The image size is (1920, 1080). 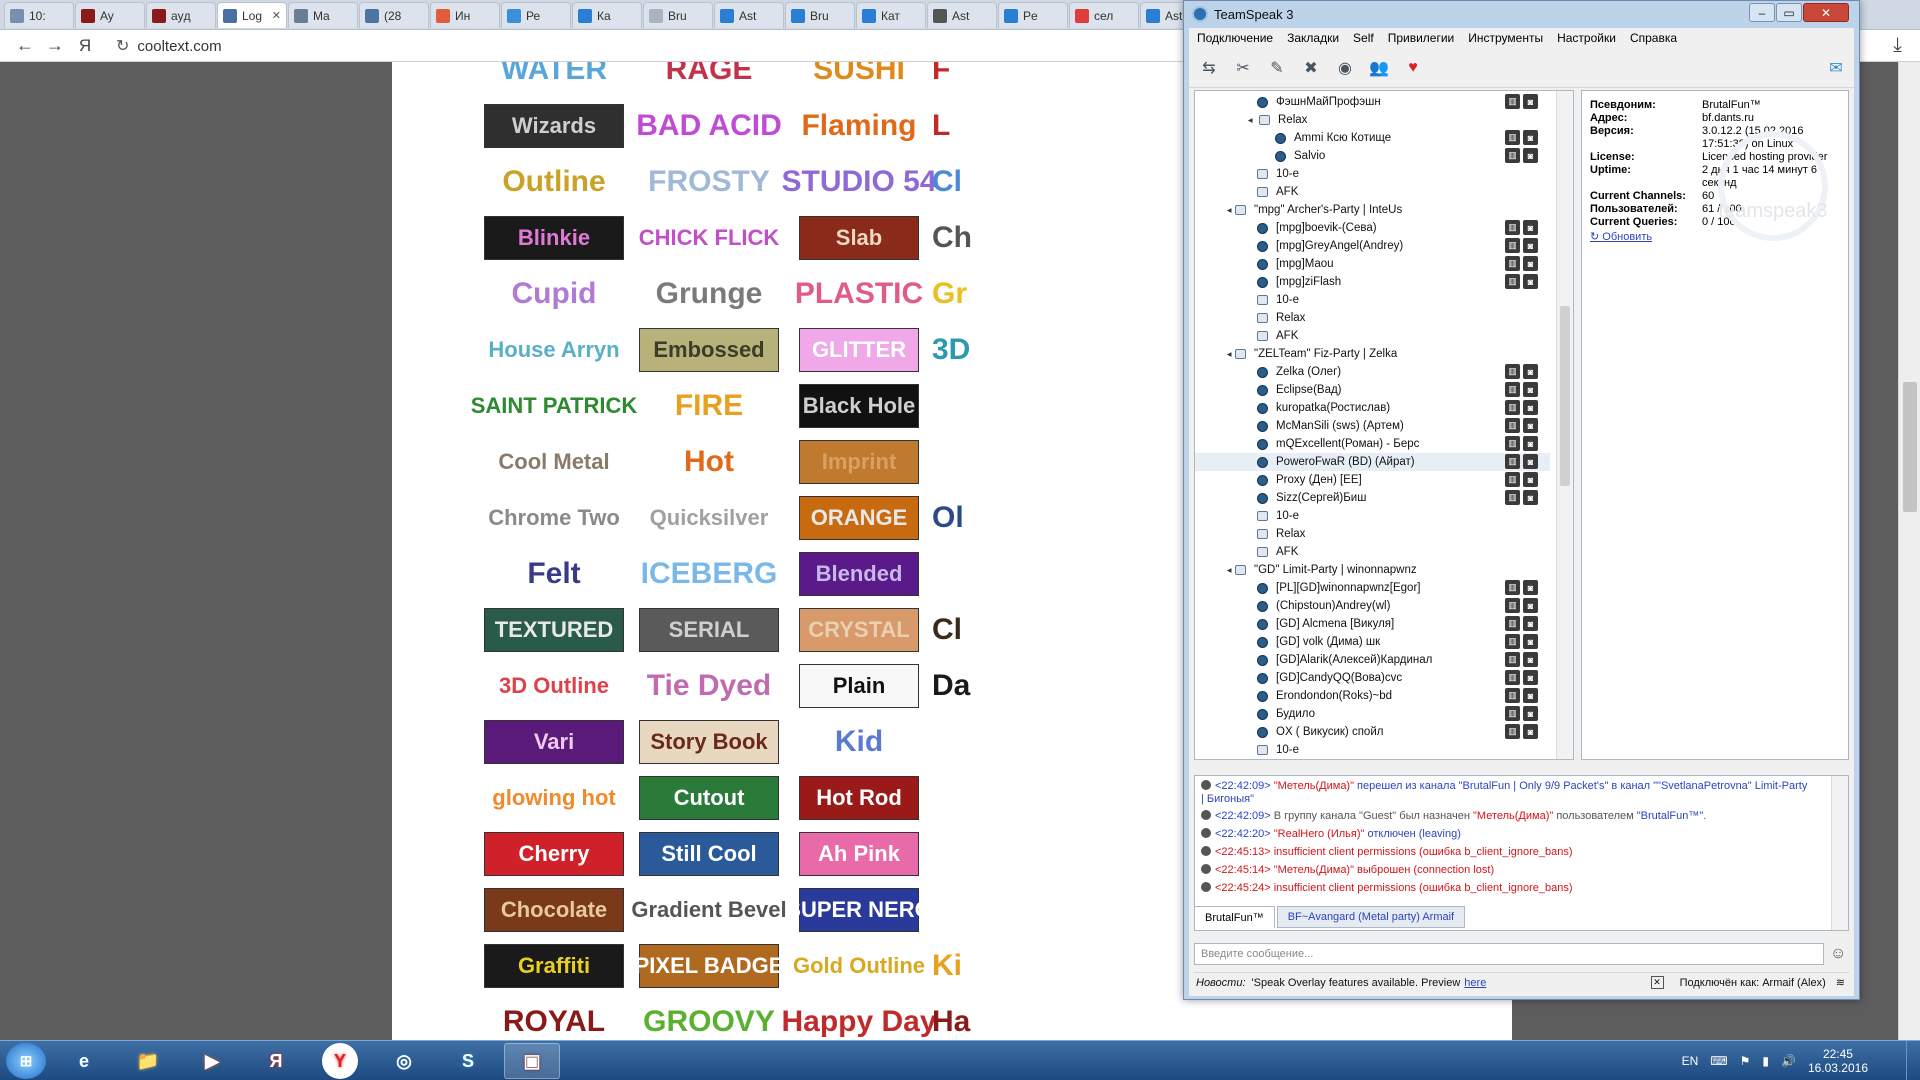 What do you see at coordinates (859, 966) in the screenshot?
I see `logo-tile: Gold Outline` at bounding box center [859, 966].